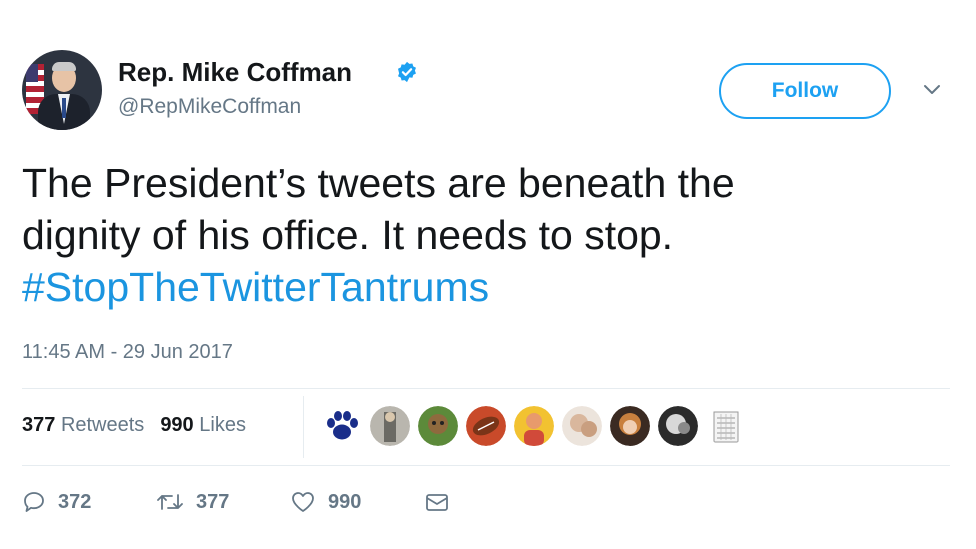  Describe the element at coordinates (805, 91) in the screenshot. I see `follow-button: Follow` at that location.